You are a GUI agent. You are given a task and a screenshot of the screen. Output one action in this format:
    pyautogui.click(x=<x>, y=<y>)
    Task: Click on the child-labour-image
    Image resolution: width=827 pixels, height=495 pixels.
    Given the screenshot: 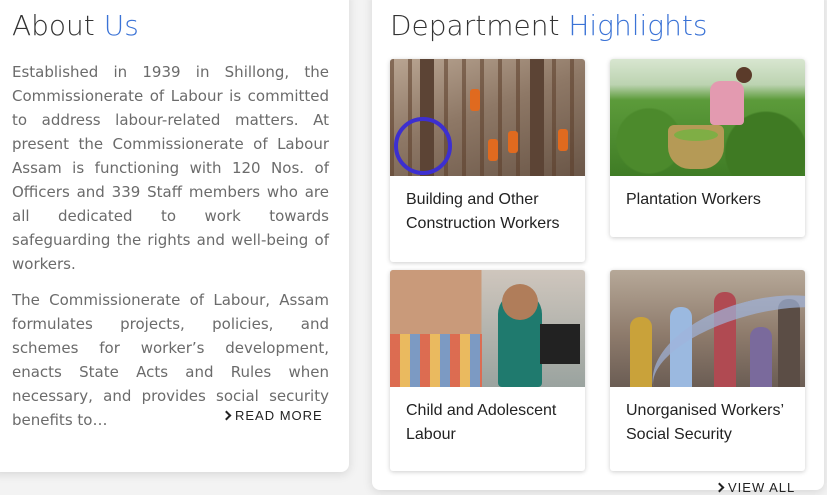 What is the action you would take?
    pyautogui.click(x=487, y=328)
    